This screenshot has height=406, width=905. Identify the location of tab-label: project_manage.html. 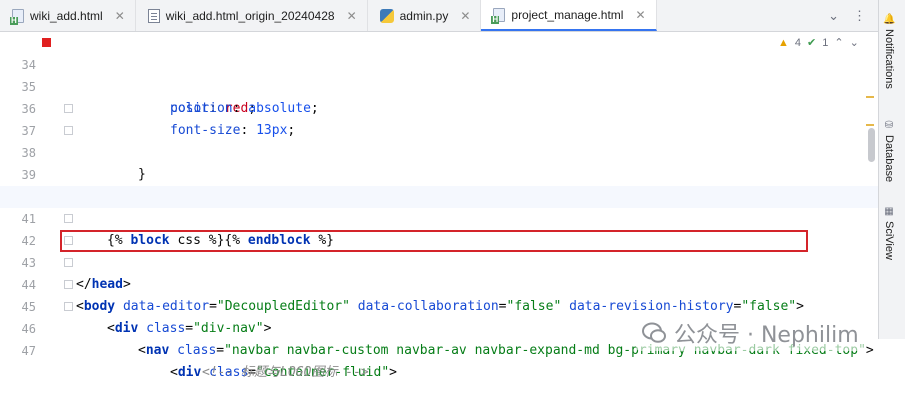
(567, 14).